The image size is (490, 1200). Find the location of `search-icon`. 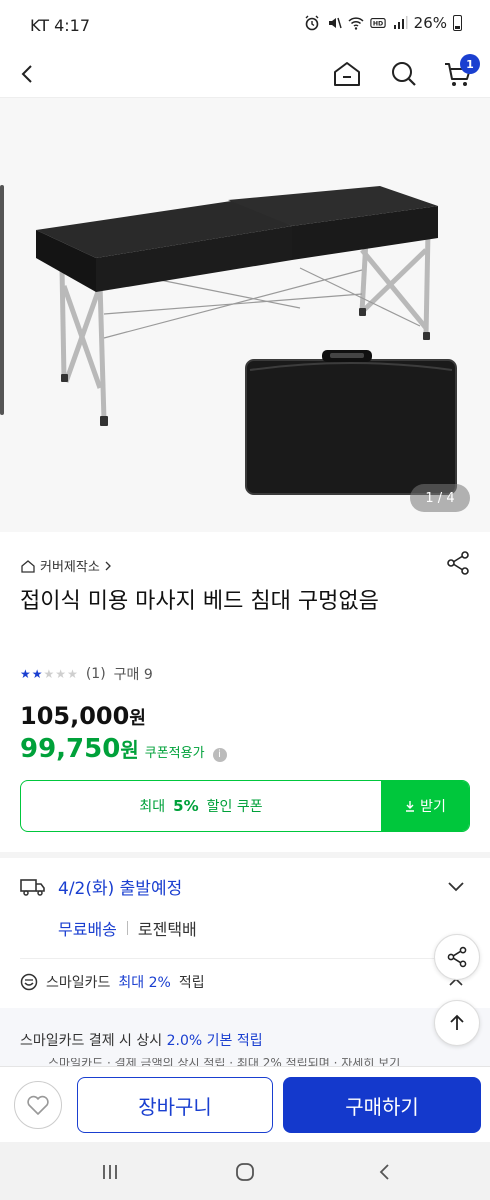

search-icon is located at coordinates (404, 74).